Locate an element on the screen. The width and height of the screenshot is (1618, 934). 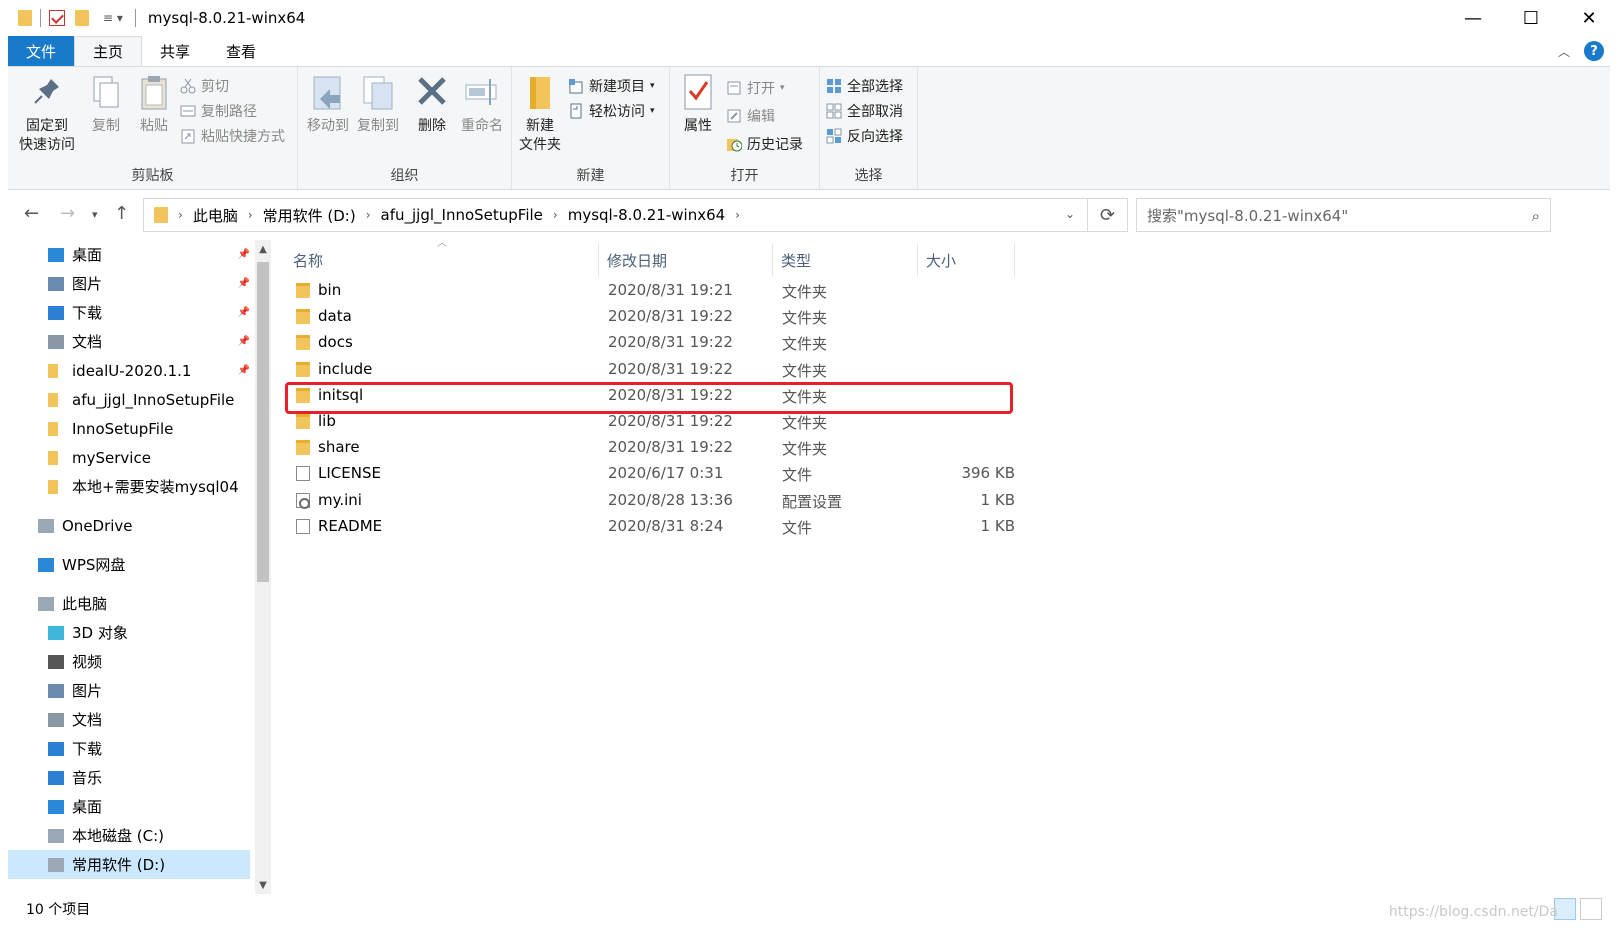
file-row: include 2020/8/31 19:22 文件夹 is located at coordinates (650, 369).